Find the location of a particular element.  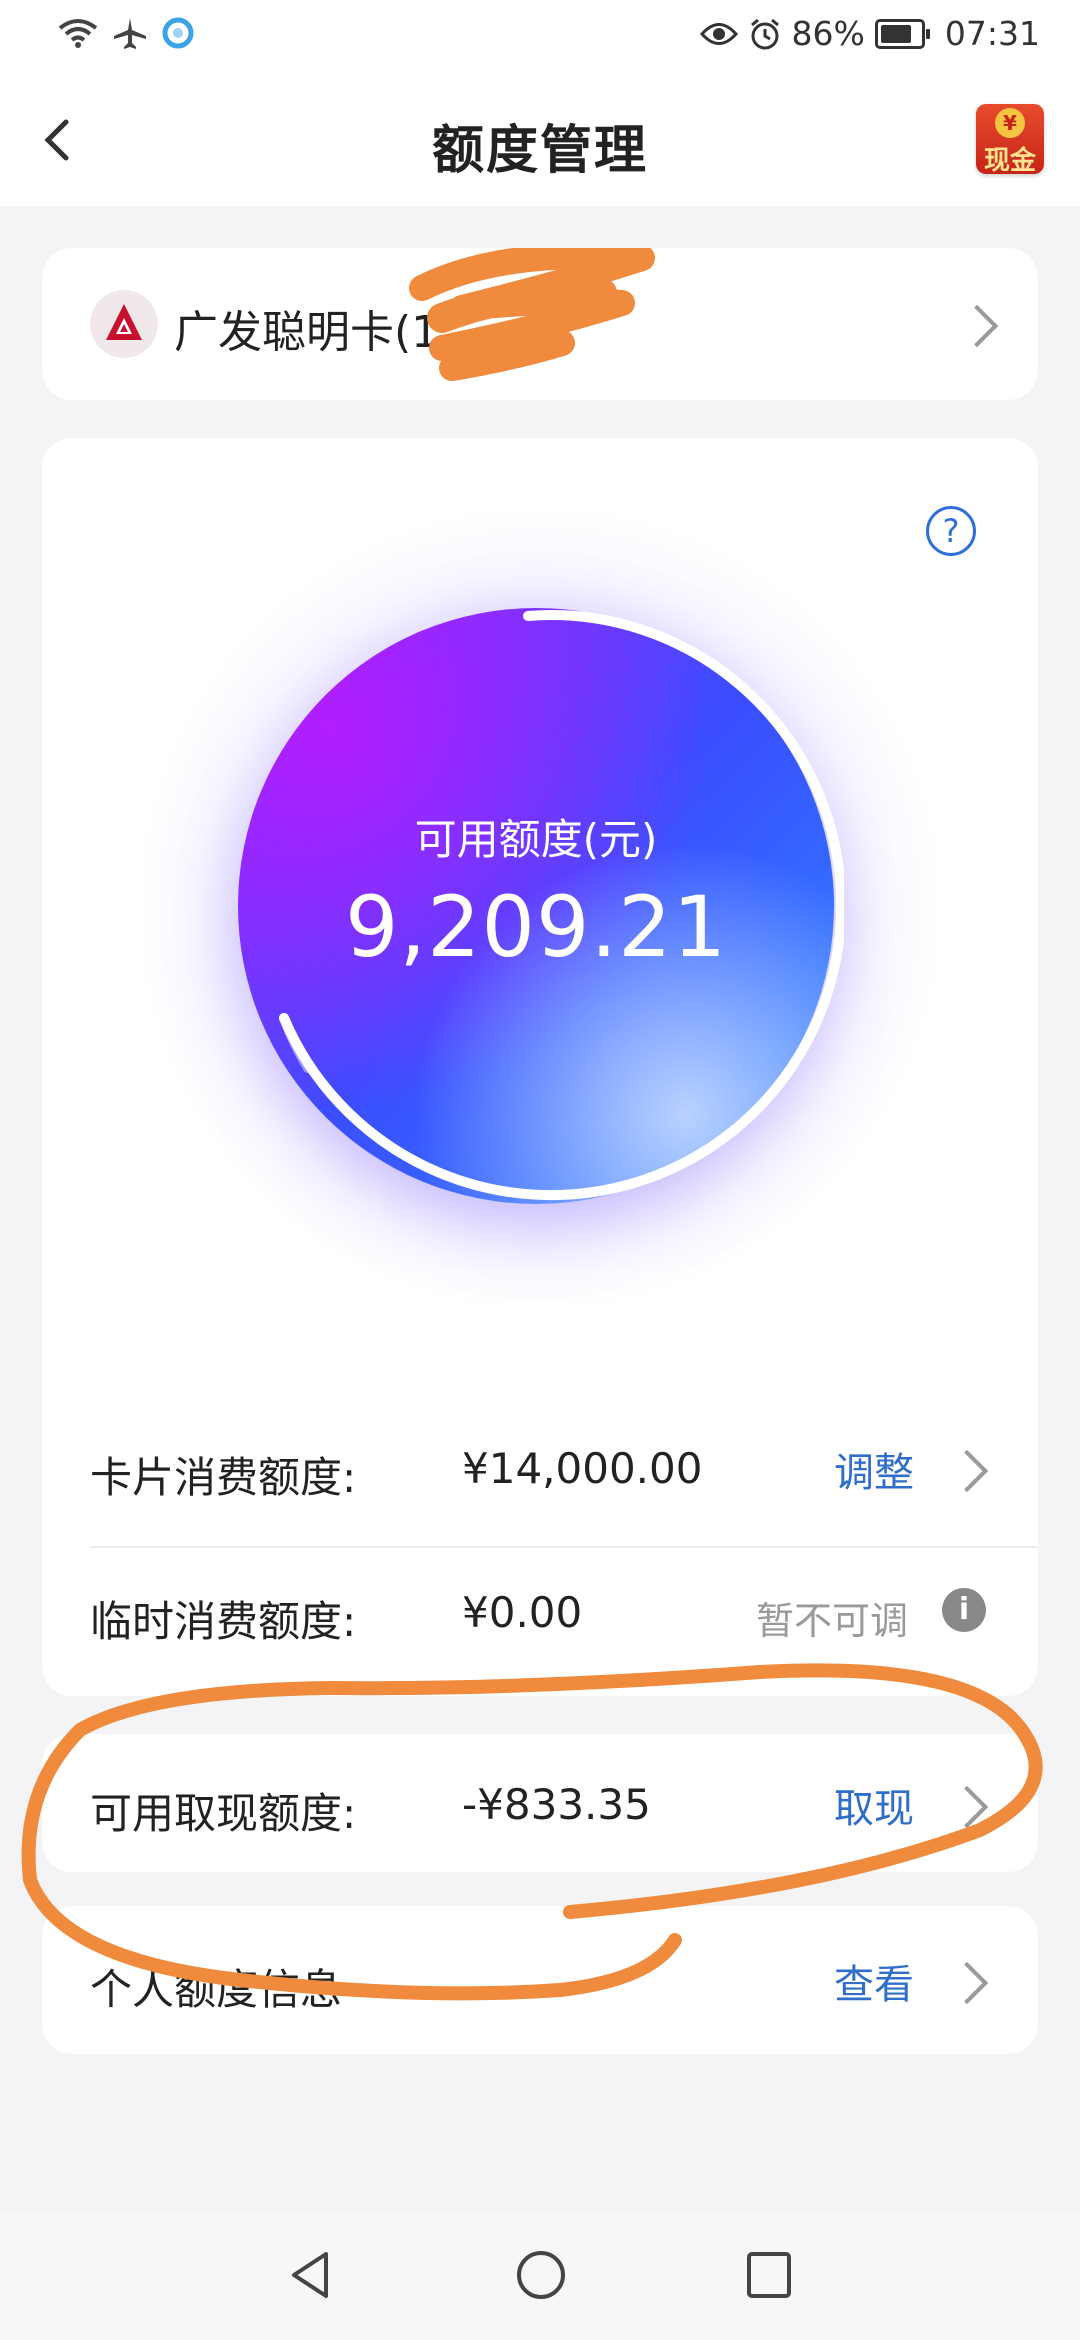

battery-percent: 86% is located at coordinates (828, 33).